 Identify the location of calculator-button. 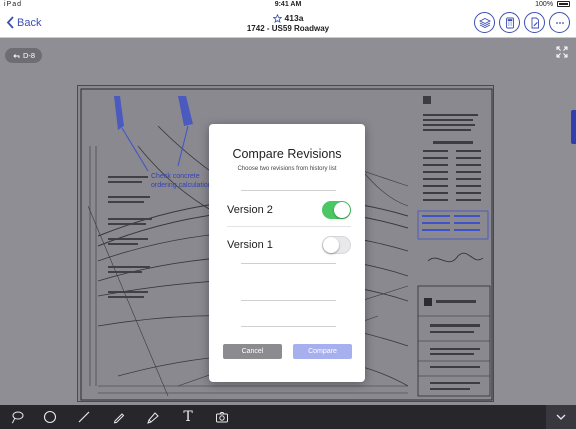
(509, 22).